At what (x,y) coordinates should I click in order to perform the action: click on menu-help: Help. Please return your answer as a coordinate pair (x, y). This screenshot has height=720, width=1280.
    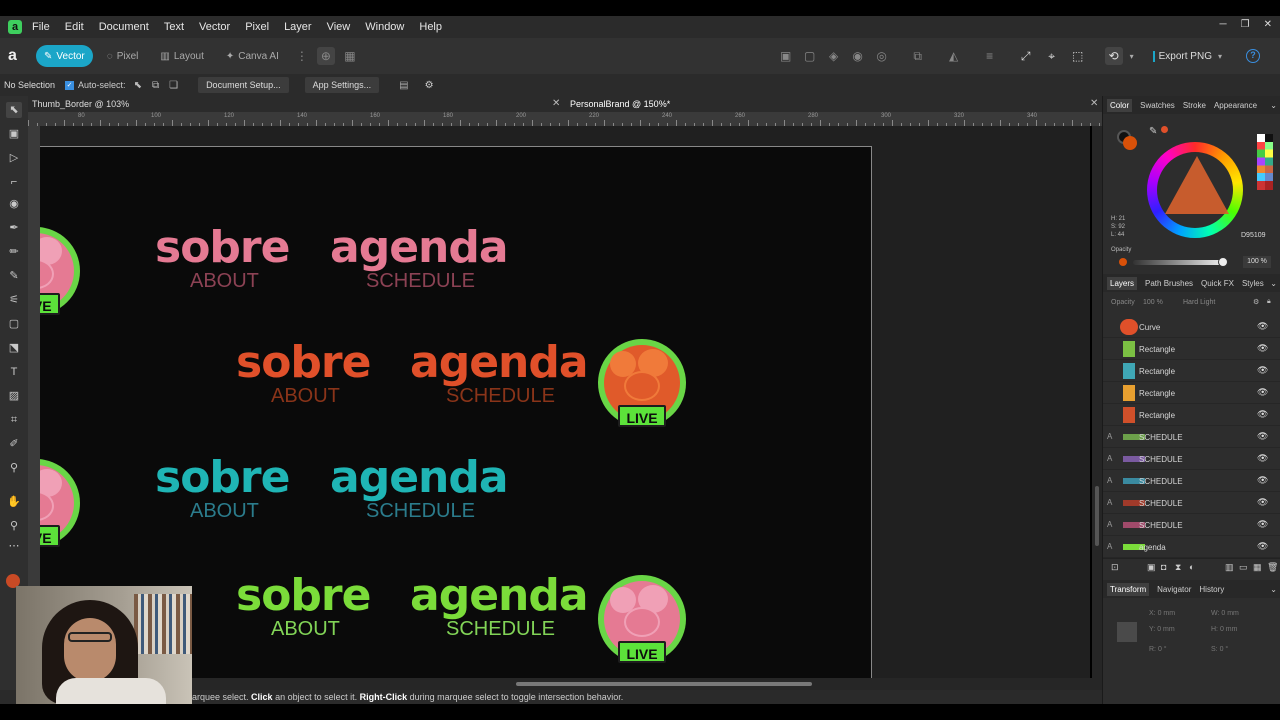
    Looking at the image, I should click on (430, 27).